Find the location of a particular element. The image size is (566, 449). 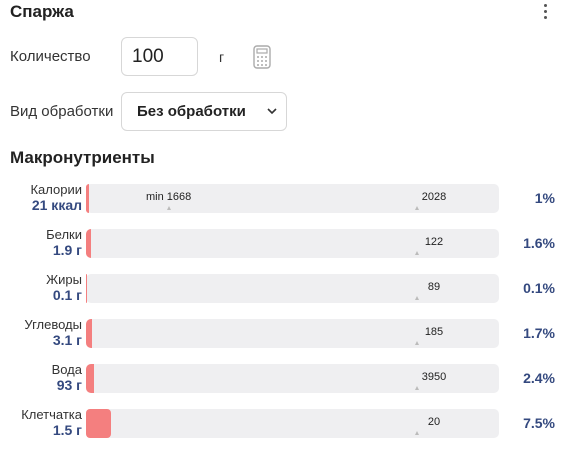

processing-label: Вид обработки is located at coordinates (62, 111).